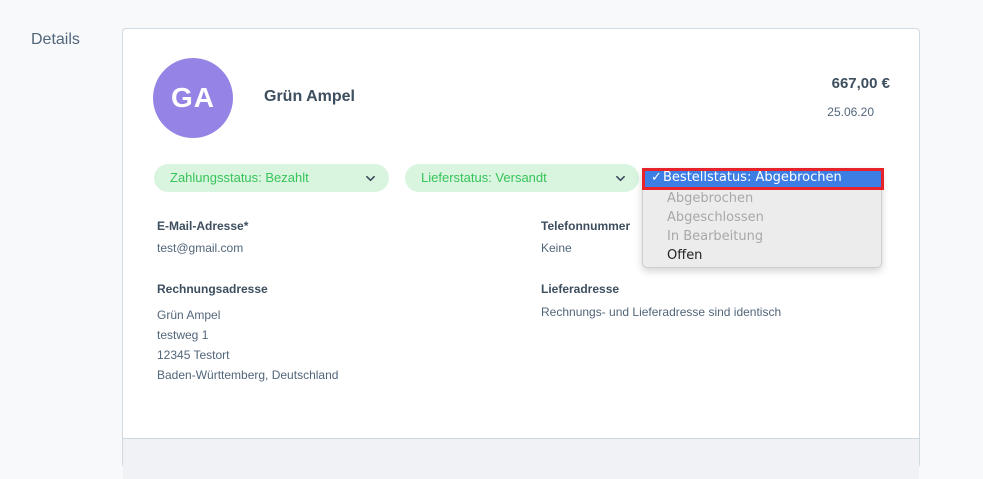 This screenshot has width=983, height=479. Describe the element at coordinates (656, 177) in the screenshot. I see `checkmark-icon: ✓` at that location.